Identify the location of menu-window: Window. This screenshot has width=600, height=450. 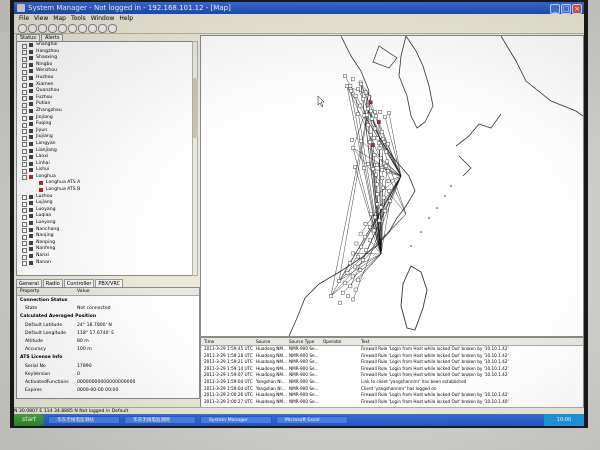
(103, 18).